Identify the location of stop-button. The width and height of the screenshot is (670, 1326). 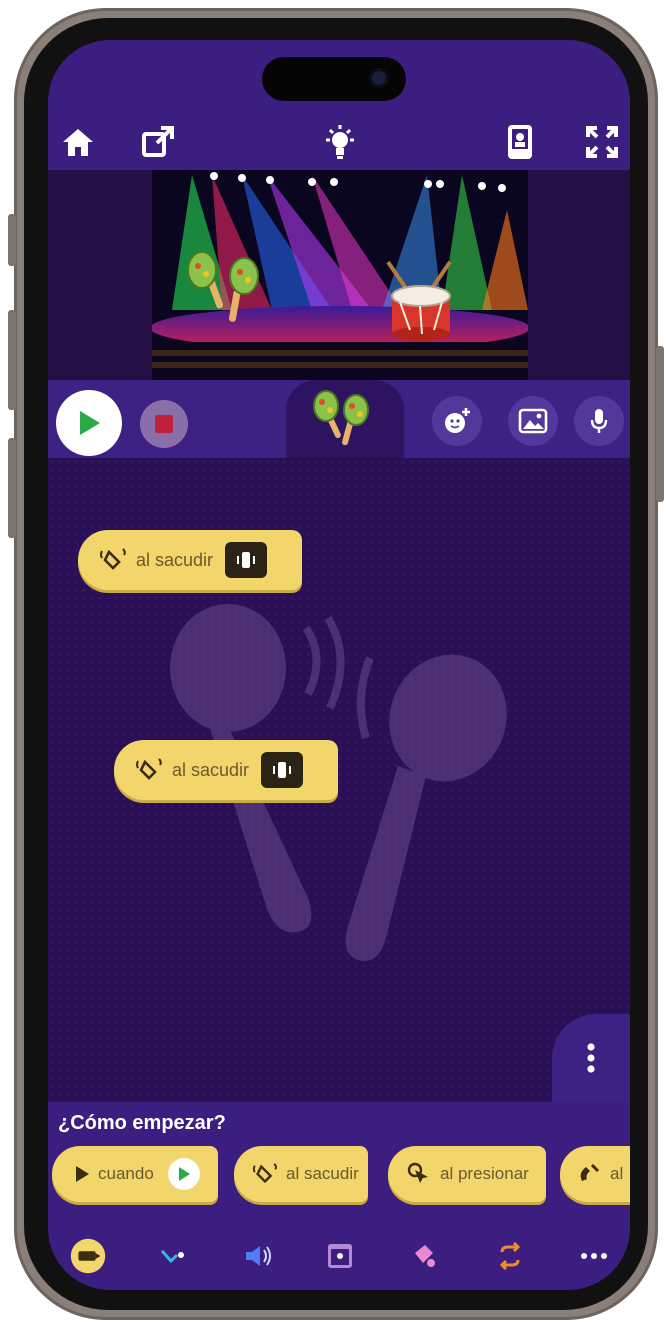
(164, 424).